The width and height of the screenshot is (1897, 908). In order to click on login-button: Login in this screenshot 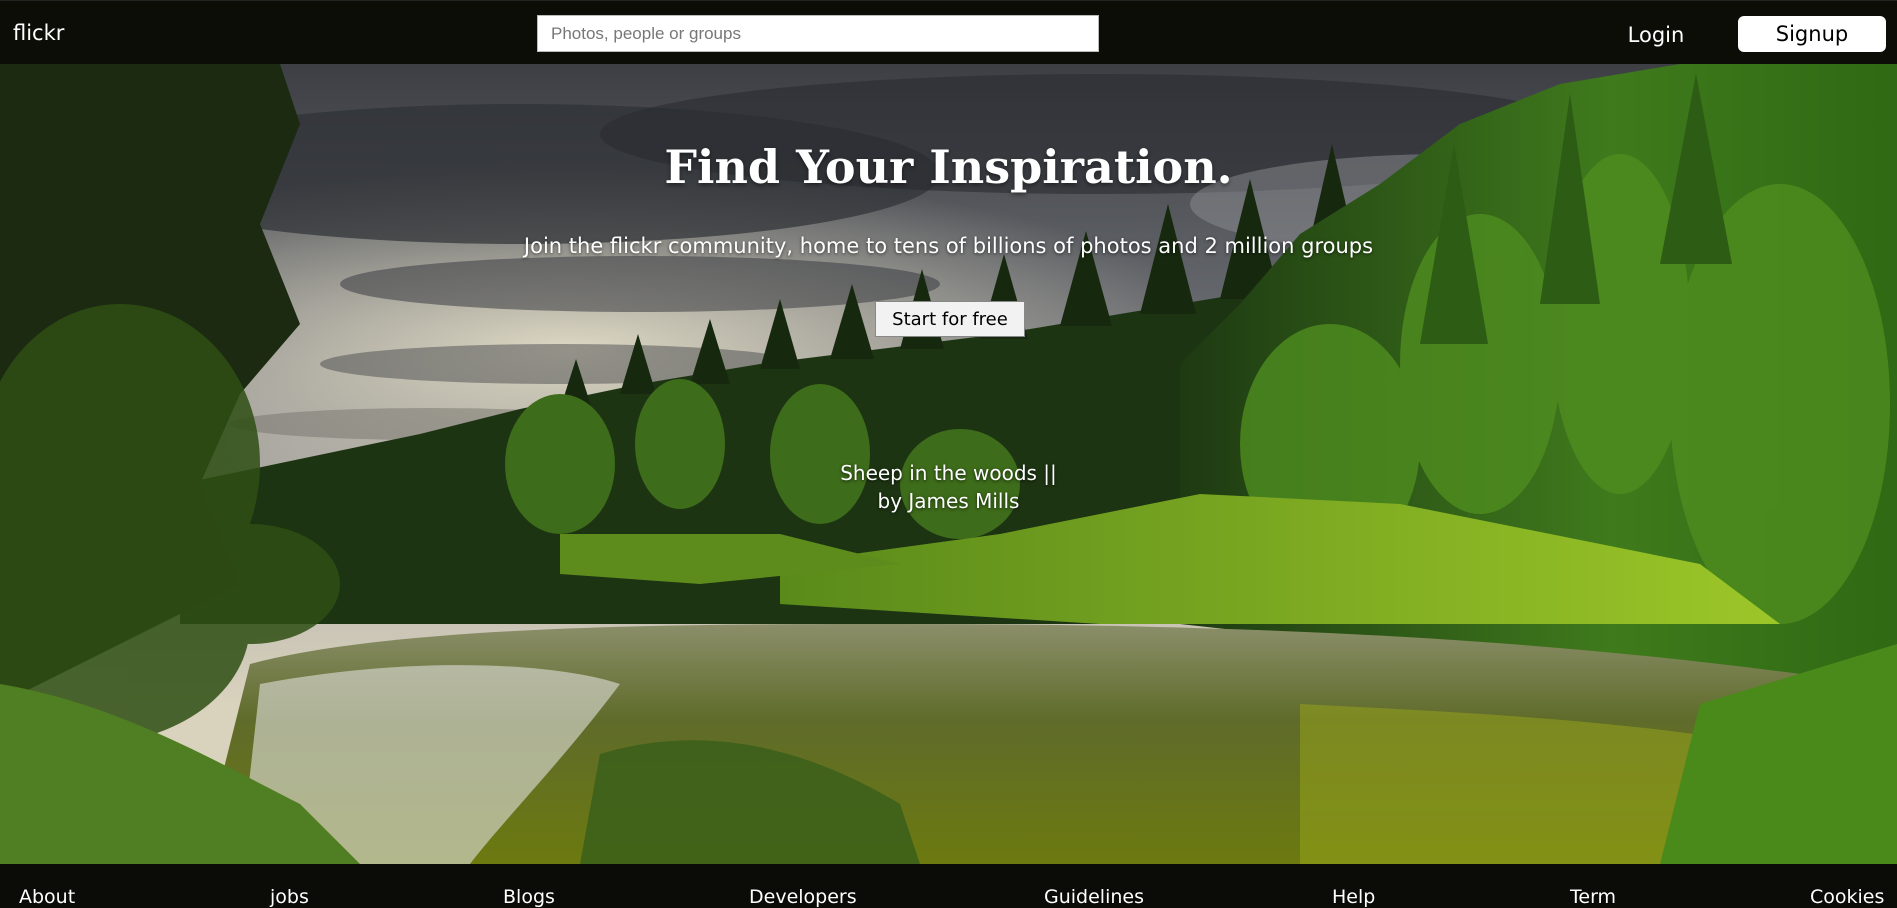, I will do `click(1656, 35)`.